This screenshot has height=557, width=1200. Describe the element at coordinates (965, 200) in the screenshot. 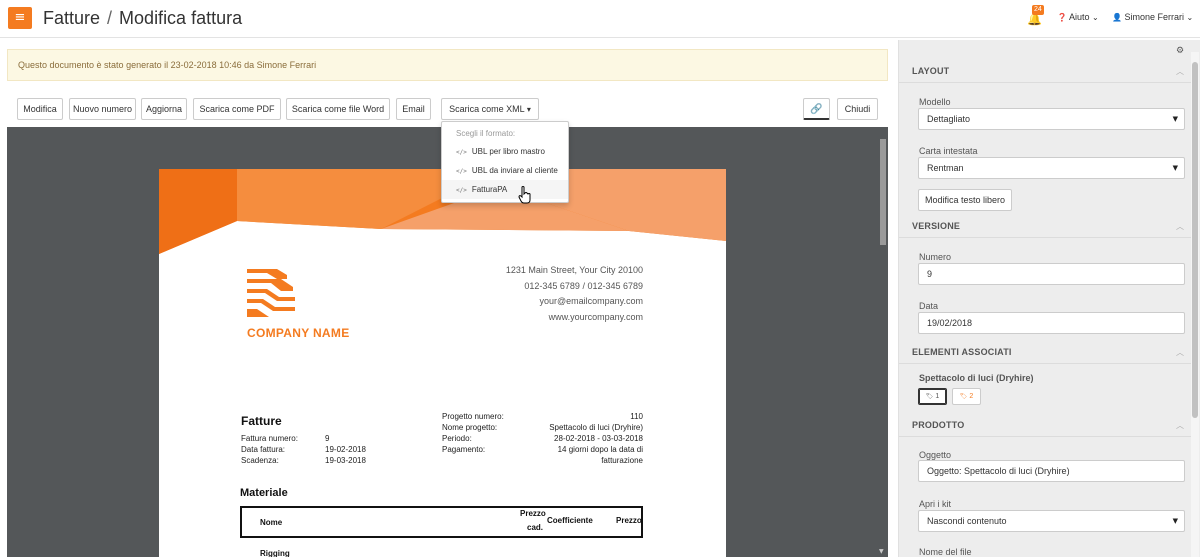

I see `edit-free-text-button: Modifica testo libero` at that location.